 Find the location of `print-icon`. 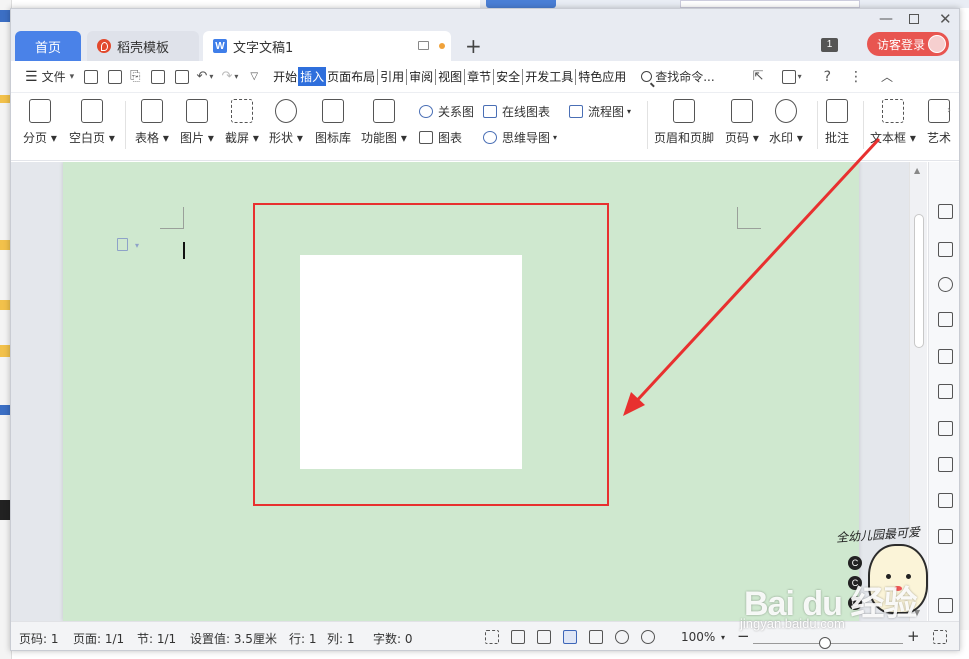

print-icon is located at coordinates (157, 76).